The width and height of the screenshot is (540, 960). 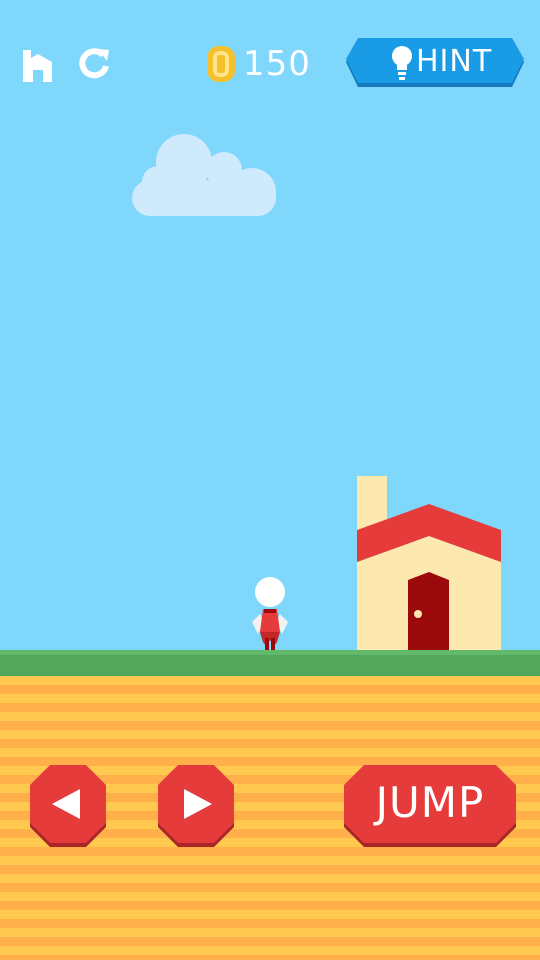 What do you see at coordinates (270, 613) in the screenshot?
I see `player-character` at bounding box center [270, 613].